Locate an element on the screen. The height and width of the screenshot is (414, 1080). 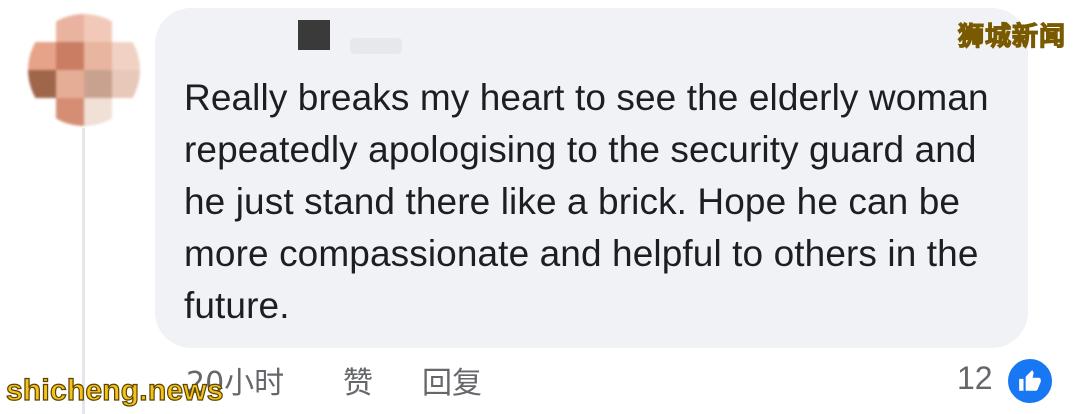
thread-line is located at coordinates (83, 271).